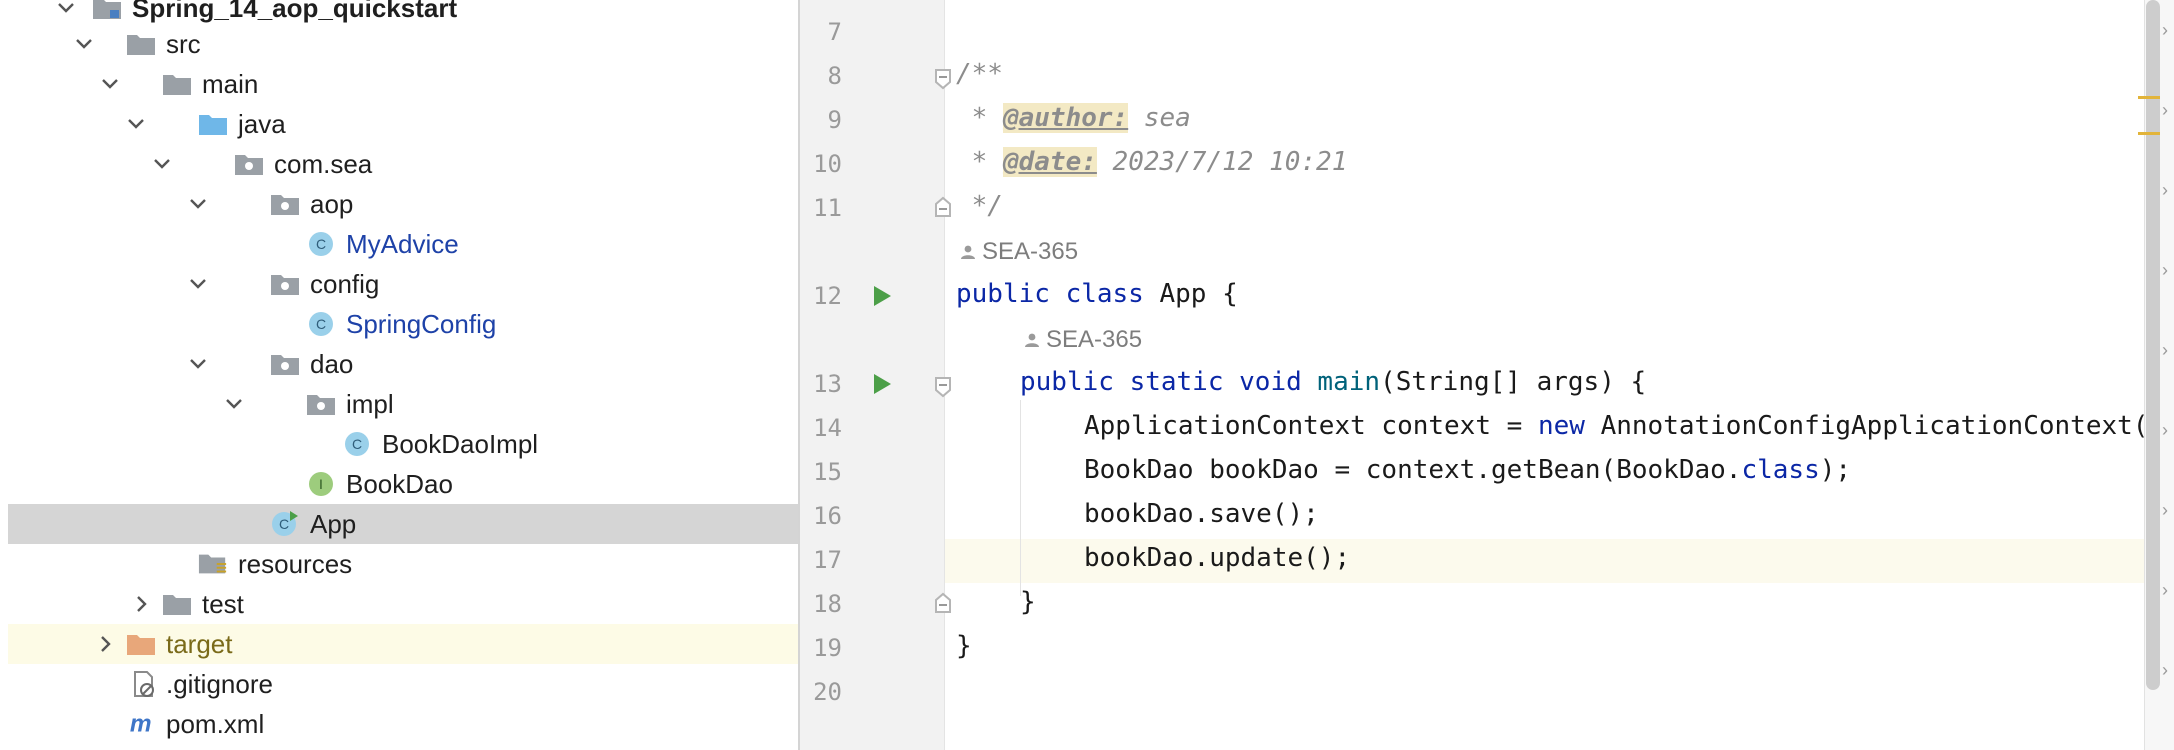  What do you see at coordinates (403, 364) in the screenshot?
I see `tree-item-dao: dao` at bounding box center [403, 364].